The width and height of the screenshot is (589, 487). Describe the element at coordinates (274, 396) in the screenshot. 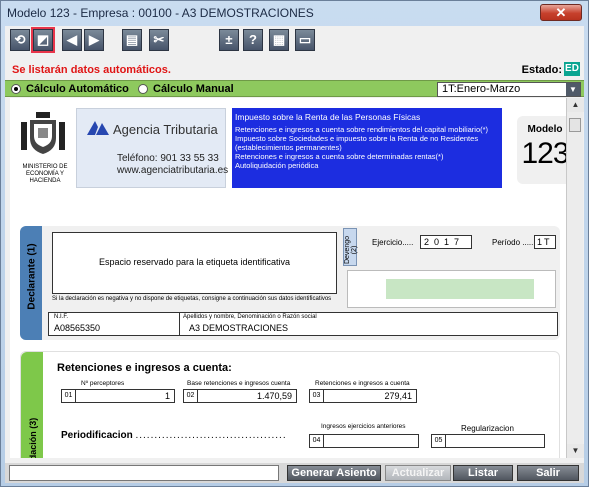

I see `field-02-value: 1.470,59` at that location.